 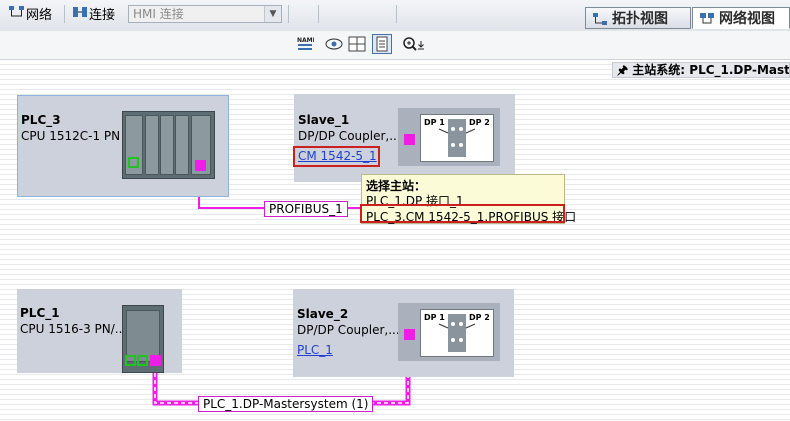 What do you see at coordinates (306, 209) in the screenshot?
I see `profibus-1-label: PROFIBUS_1` at bounding box center [306, 209].